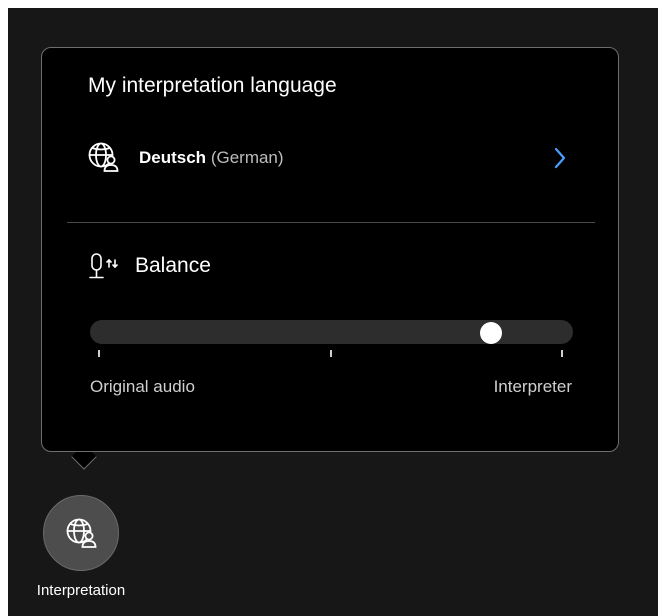 This screenshot has width=658, height=616. Describe the element at coordinates (142, 386) in the screenshot. I see `original-audio-label: Original audio` at that location.